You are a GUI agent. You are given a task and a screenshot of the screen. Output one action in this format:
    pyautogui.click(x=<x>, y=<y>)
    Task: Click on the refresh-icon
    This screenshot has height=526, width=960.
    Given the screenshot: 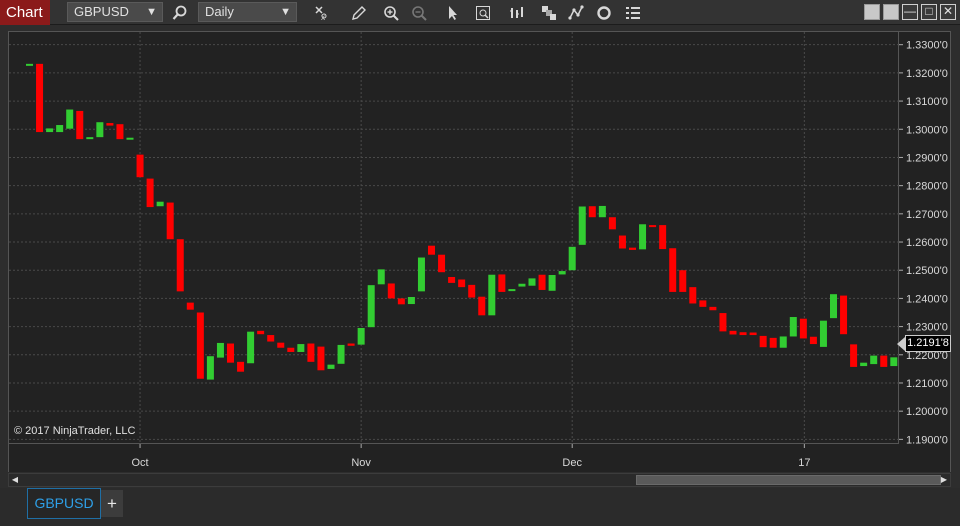 What is the action you would take?
    pyautogui.click(x=604, y=12)
    